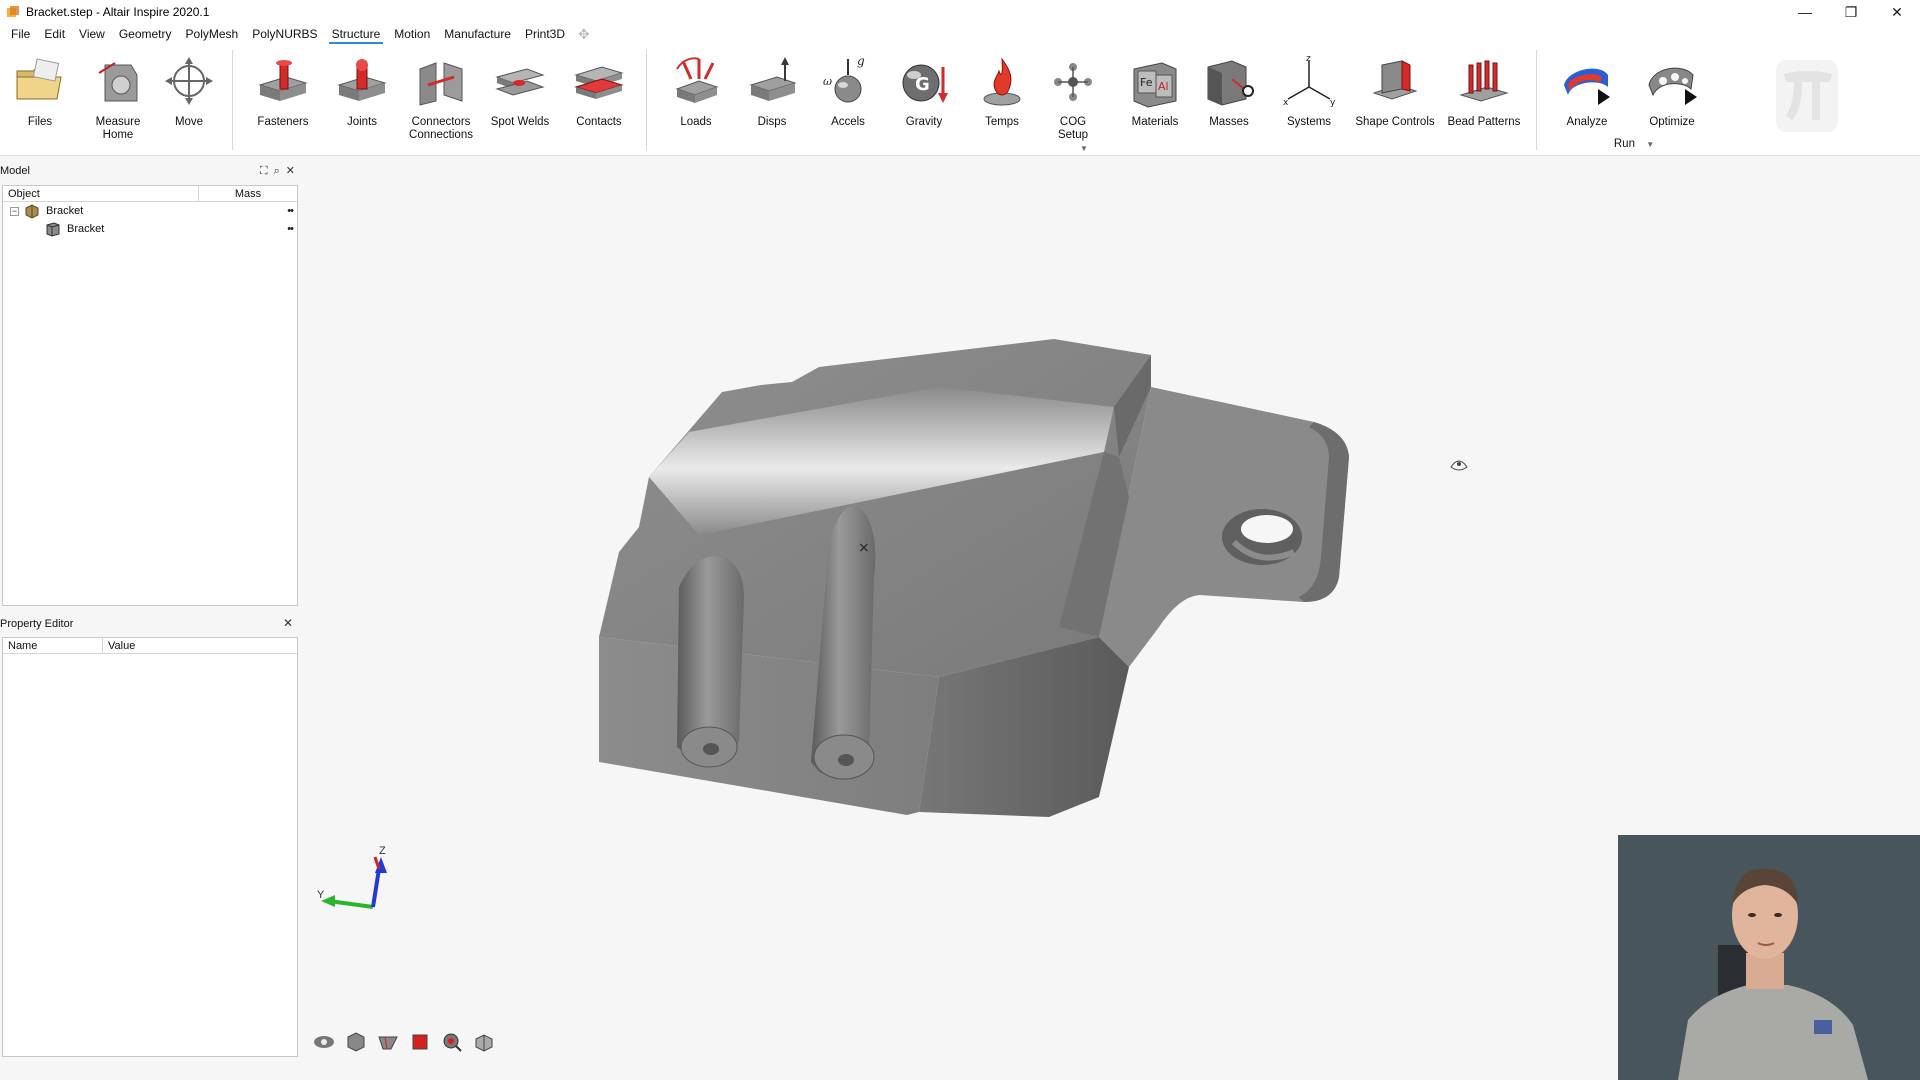 The width and height of the screenshot is (1920, 1080). Describe the element at coordinates (53, 645) in the screenshot. I see `col-name: Name` at that location.